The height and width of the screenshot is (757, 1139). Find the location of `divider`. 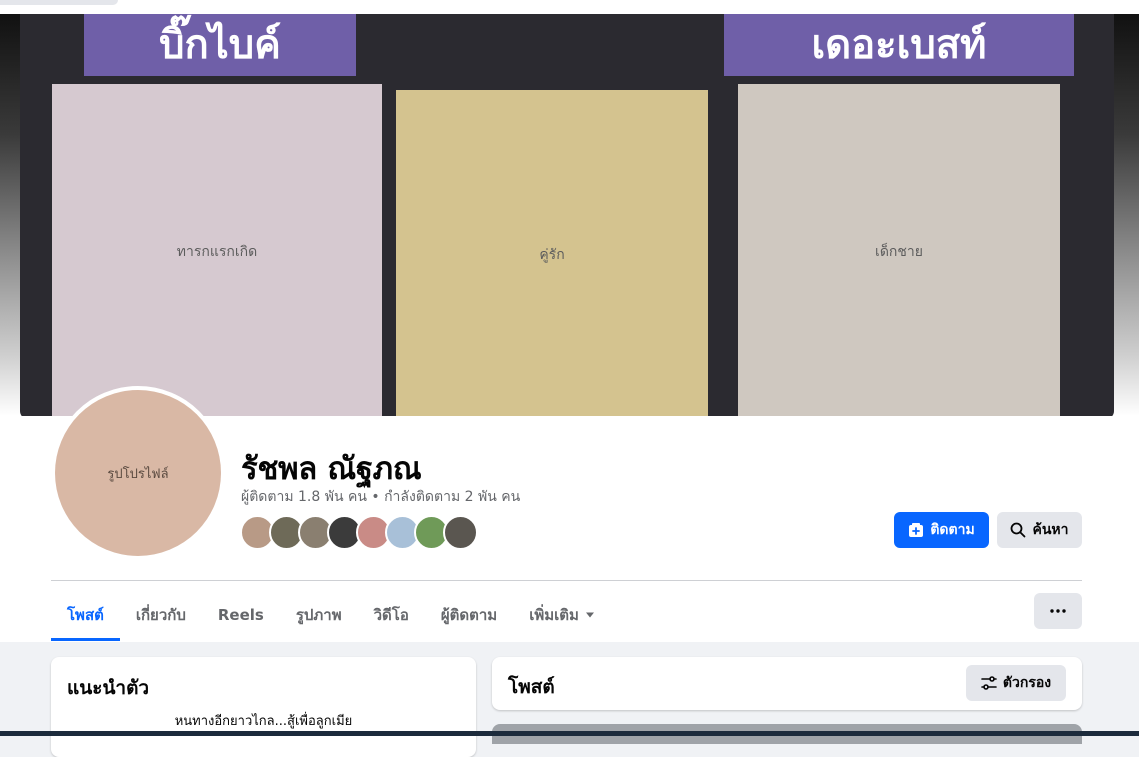

divider is located at coordinates (566, 580).